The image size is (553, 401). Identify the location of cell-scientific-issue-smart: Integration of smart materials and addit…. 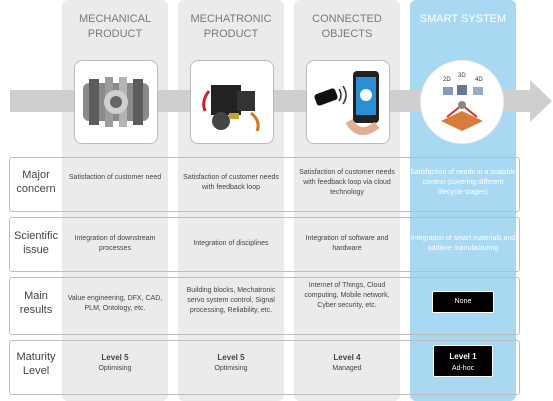
(463, 243).